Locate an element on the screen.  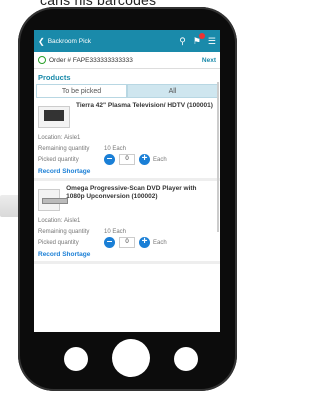
tab-all: All is located at coordinates (172, 91).